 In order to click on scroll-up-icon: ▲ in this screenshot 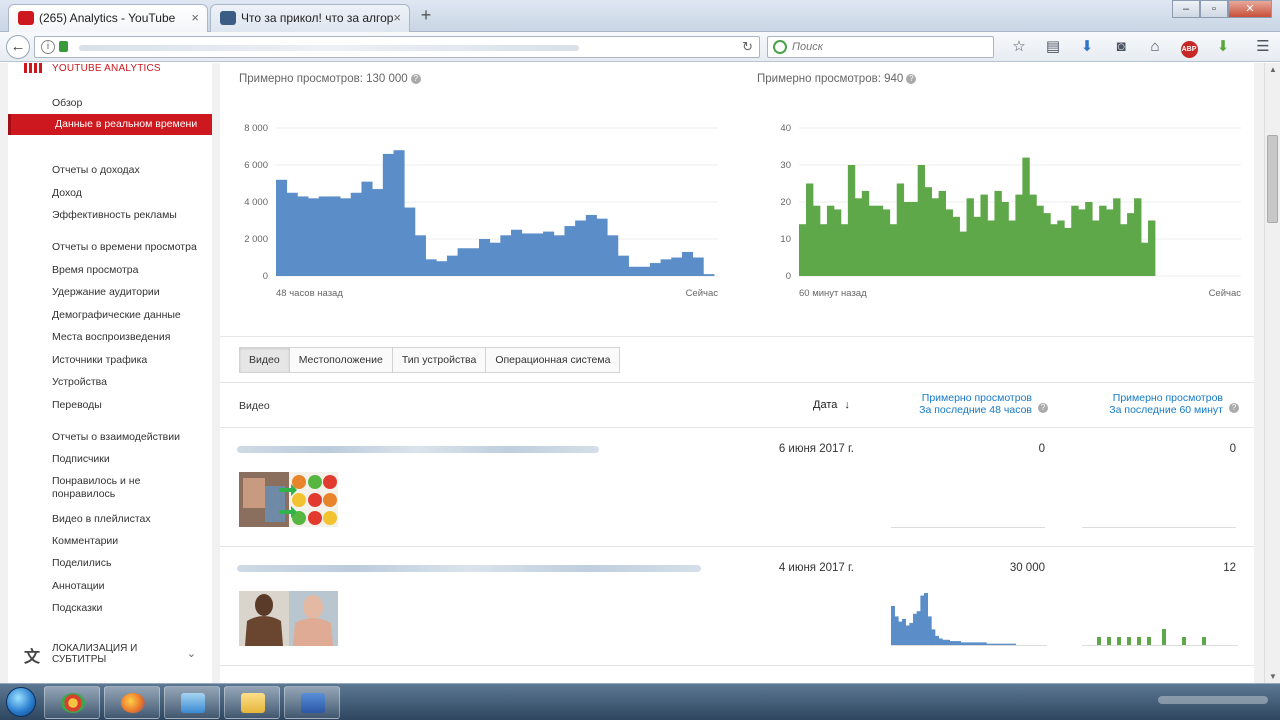, I will do `click(1273, 69)`.